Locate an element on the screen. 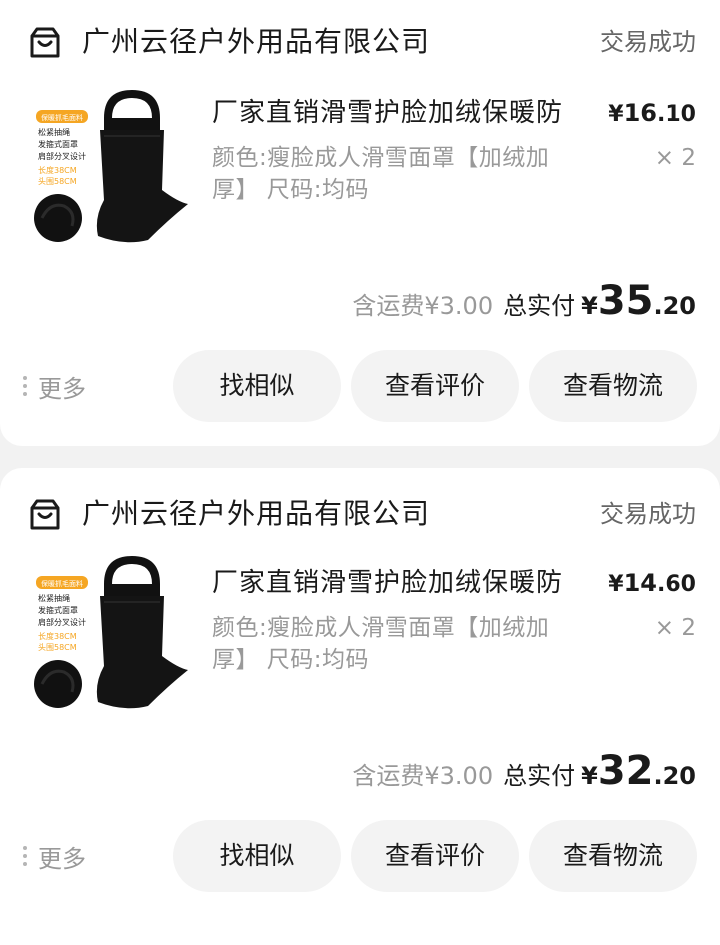 This screenshot has height=945, width=720. order-total: 含运费¥3.00 总实付 ¥ 35 .20 is located at coordinates (524, 302).